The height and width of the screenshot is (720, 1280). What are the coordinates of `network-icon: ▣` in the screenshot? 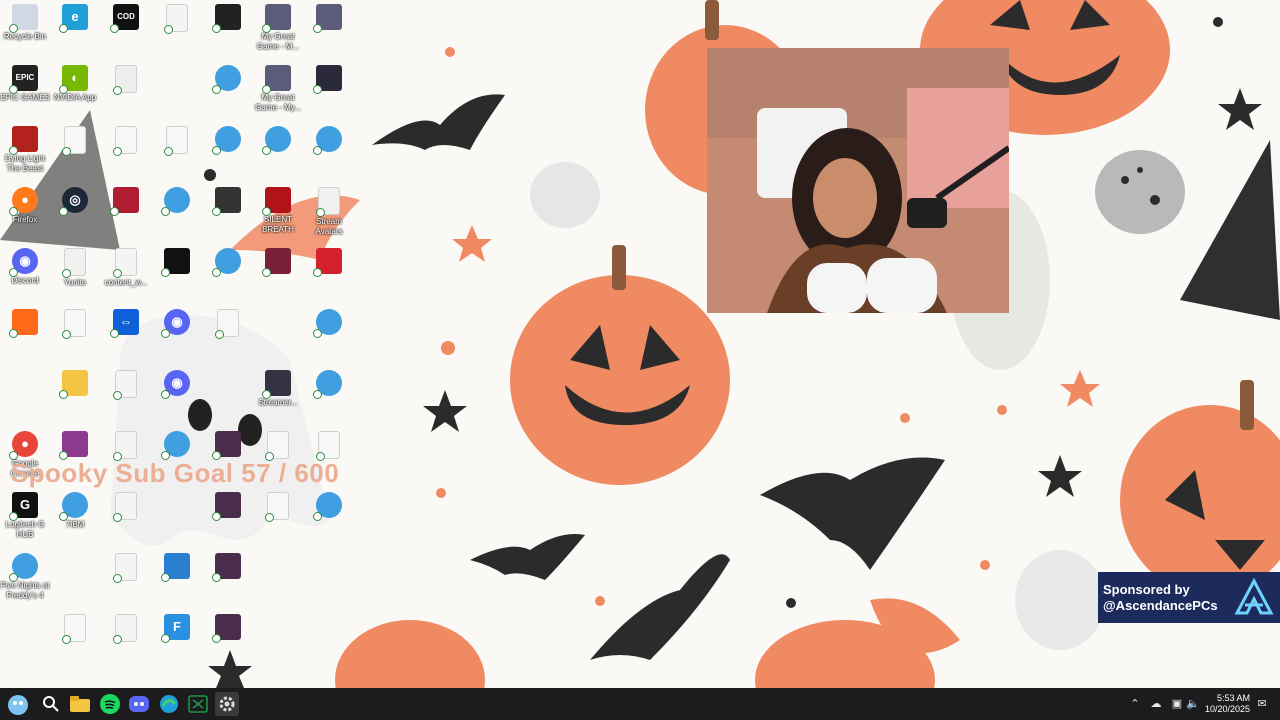 It's located at (1177, 704).